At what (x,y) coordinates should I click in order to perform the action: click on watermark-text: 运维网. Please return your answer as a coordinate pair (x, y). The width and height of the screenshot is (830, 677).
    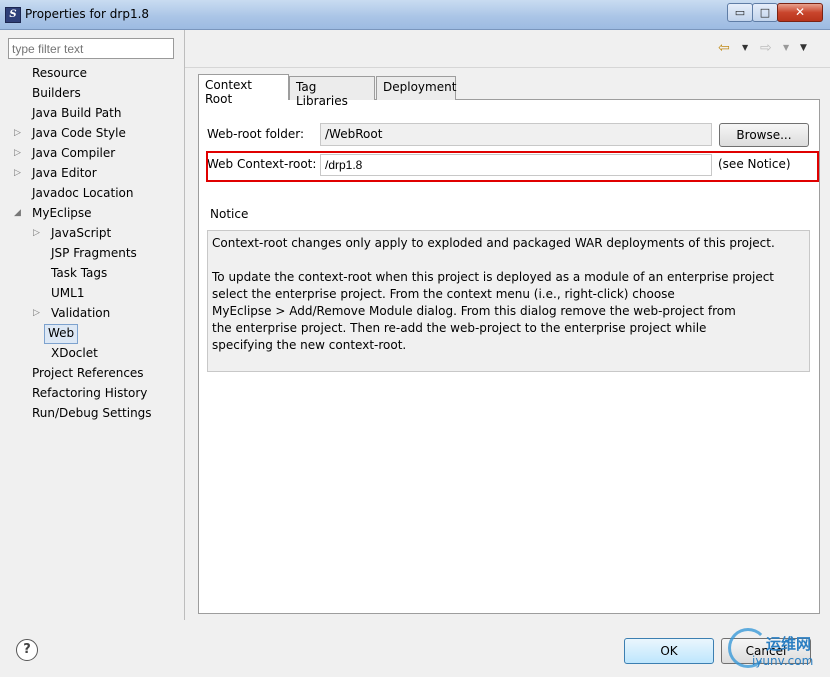
    Looking at the image, I should click on (789, 644).